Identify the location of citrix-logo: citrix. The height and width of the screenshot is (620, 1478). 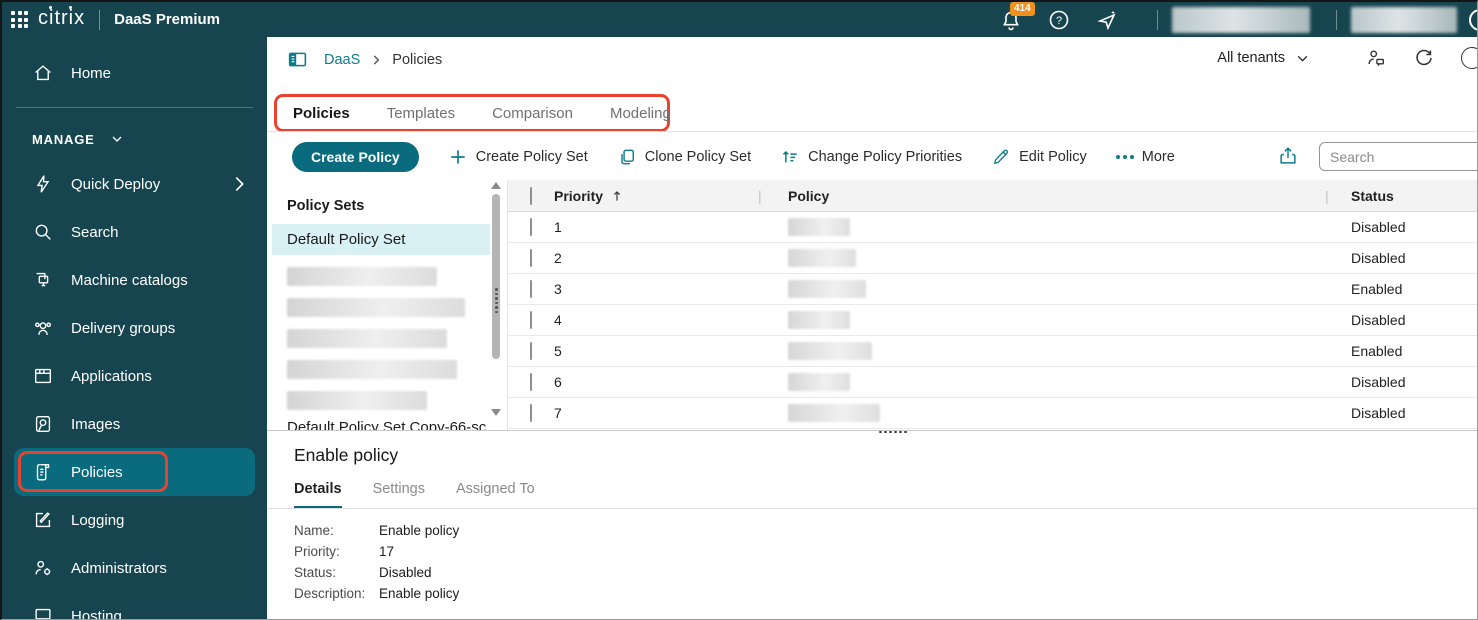
(62, 18).